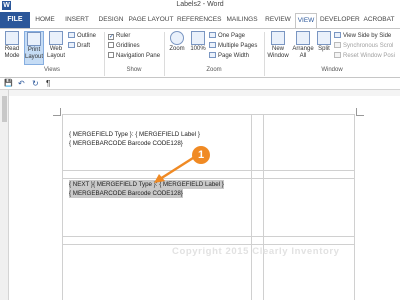 Image resolution: width=400 pixels, height=300 pixels. I want to click on tab-view: VIEW, so click(306, 21).